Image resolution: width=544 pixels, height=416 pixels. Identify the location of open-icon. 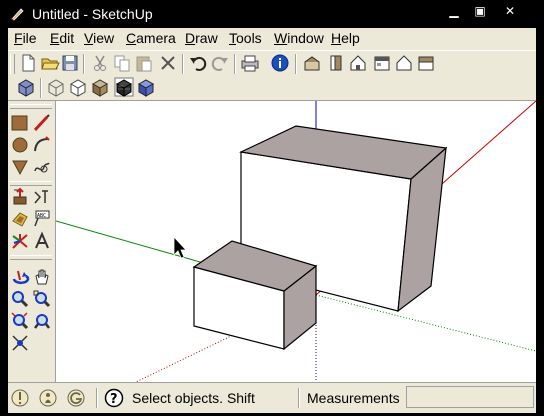
(50, 63).